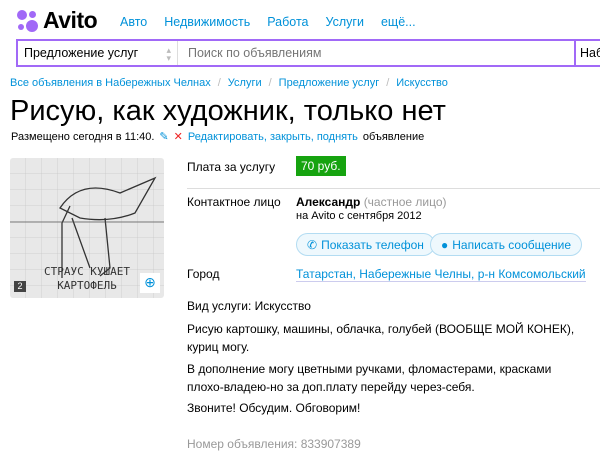  I want to click on phone-icon: ✆, so click(312, 244).